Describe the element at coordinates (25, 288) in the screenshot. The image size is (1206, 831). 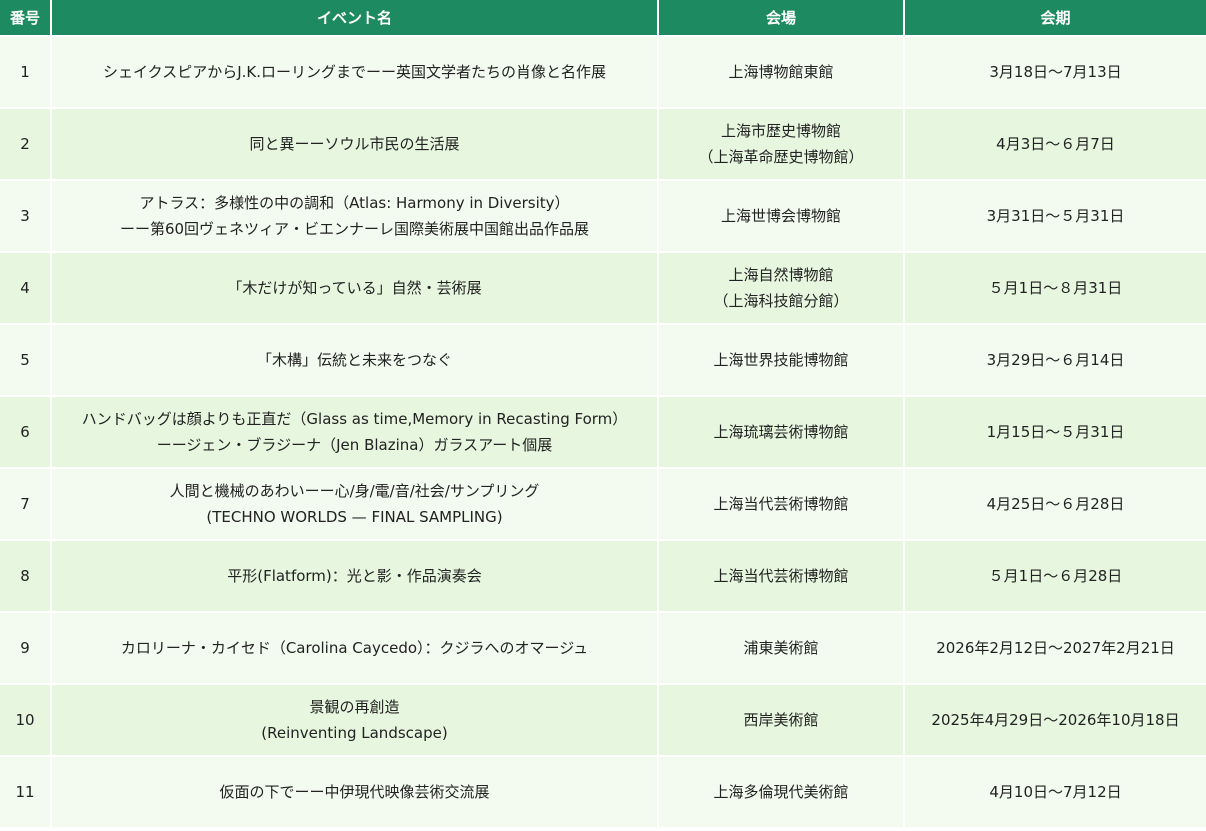
I see `row-number: 4` at that location.